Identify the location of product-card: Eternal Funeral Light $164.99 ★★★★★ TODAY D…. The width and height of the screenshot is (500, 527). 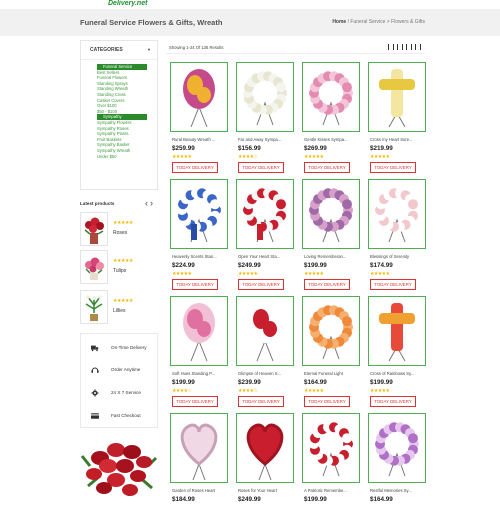
(331, 353).